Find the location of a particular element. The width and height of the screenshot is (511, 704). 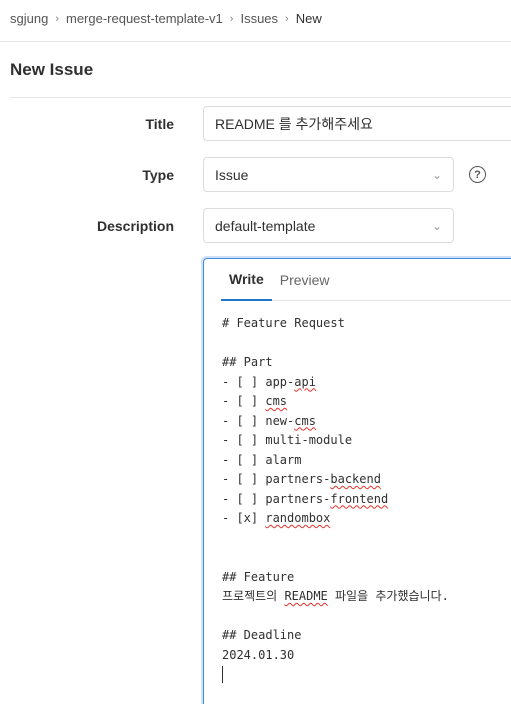

editor-line: 2024.01.30 is located at coordinates (258, 654).